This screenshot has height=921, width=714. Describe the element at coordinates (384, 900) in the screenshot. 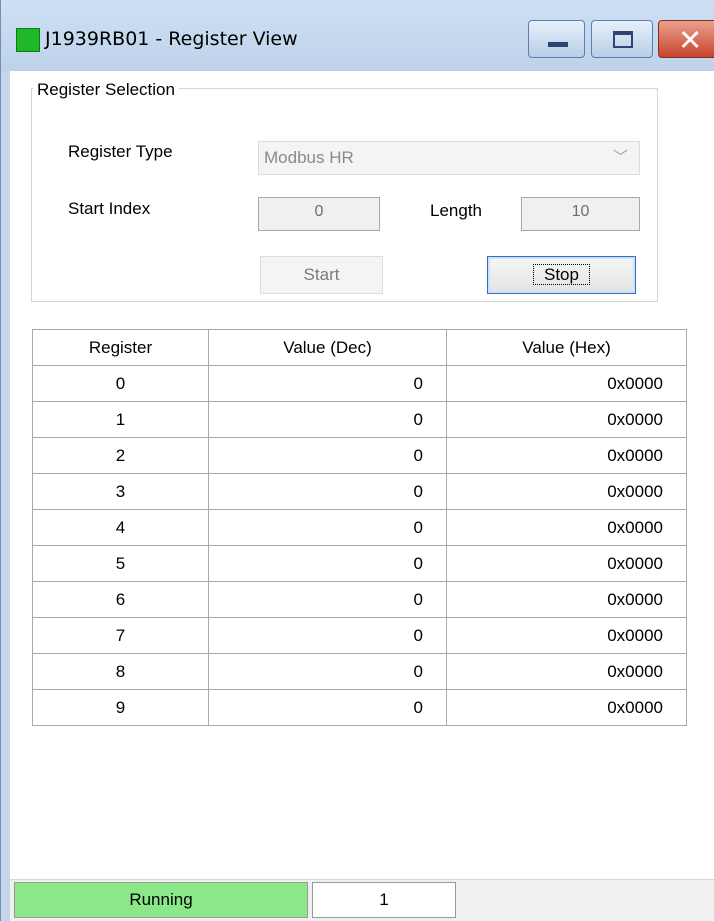

I see `status-count: 1` at that location.